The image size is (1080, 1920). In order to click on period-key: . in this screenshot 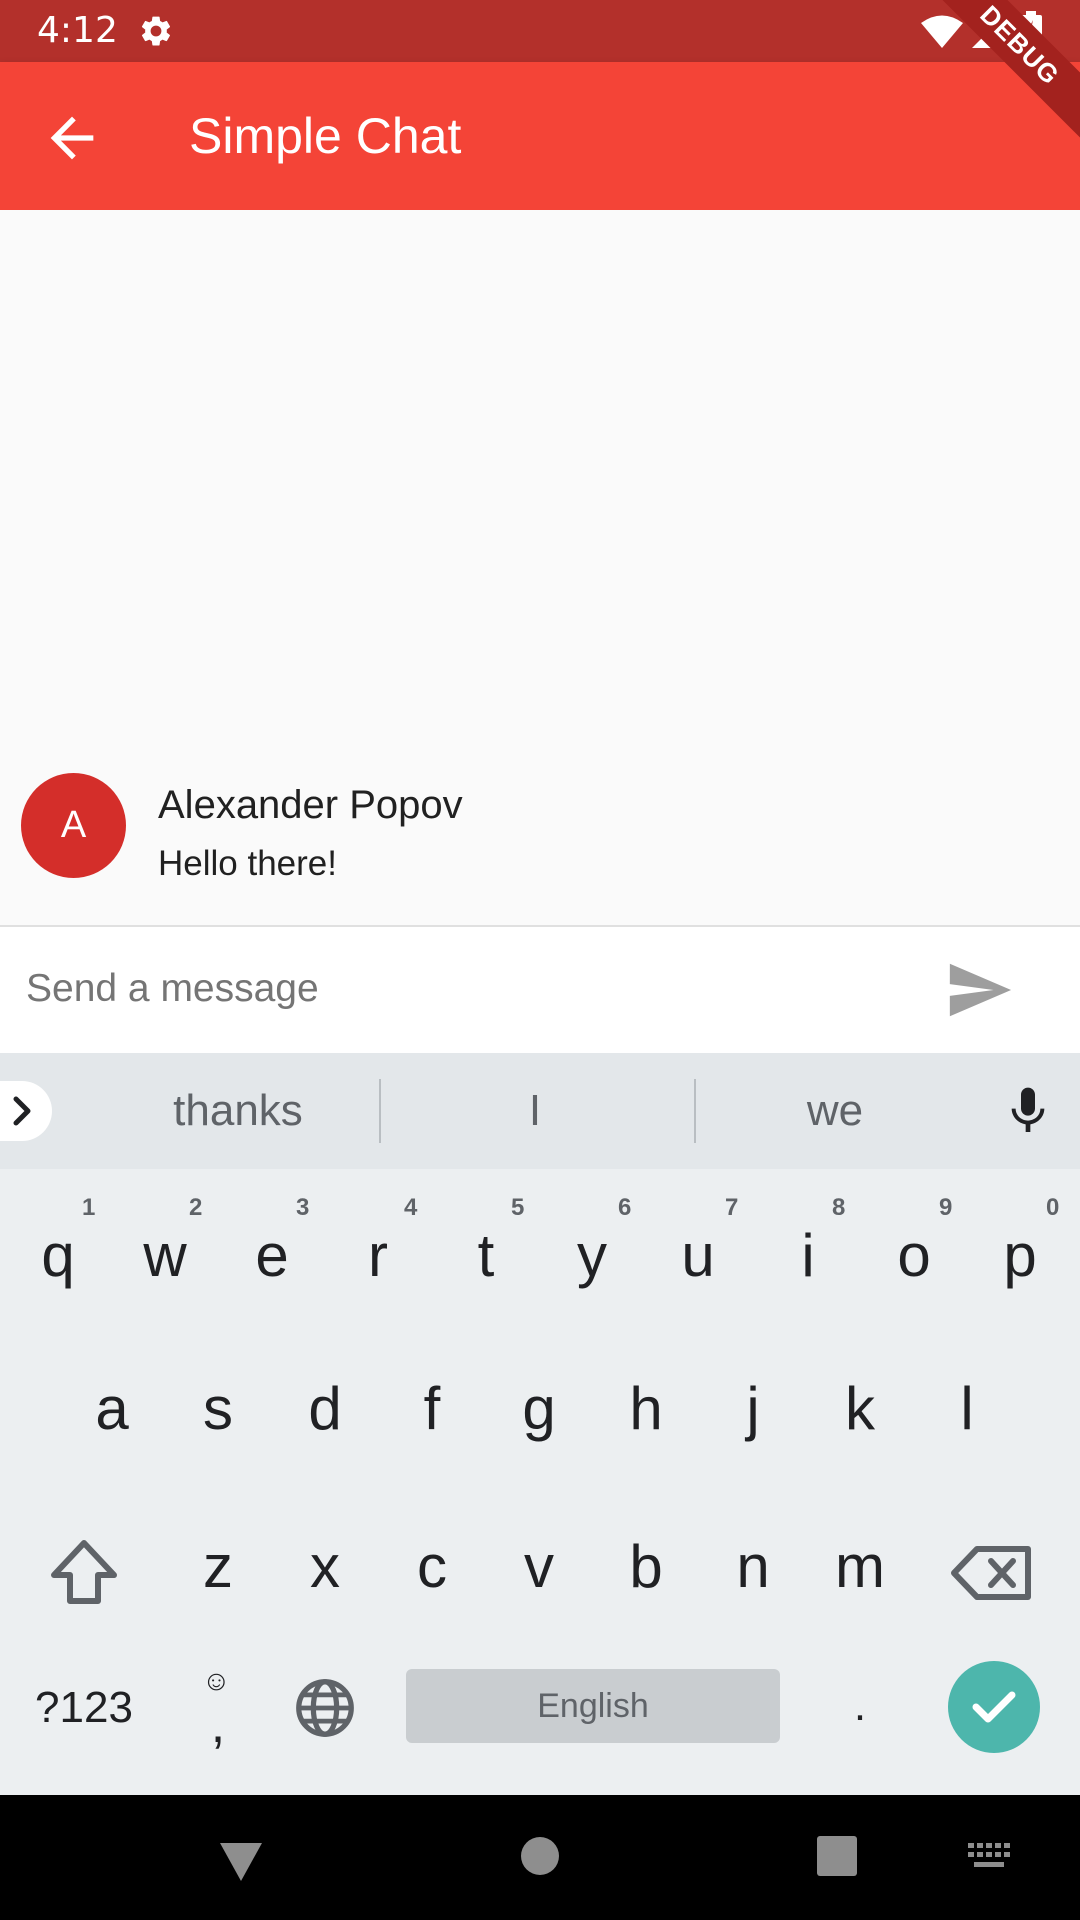, I will do `click(860, 1706)`.